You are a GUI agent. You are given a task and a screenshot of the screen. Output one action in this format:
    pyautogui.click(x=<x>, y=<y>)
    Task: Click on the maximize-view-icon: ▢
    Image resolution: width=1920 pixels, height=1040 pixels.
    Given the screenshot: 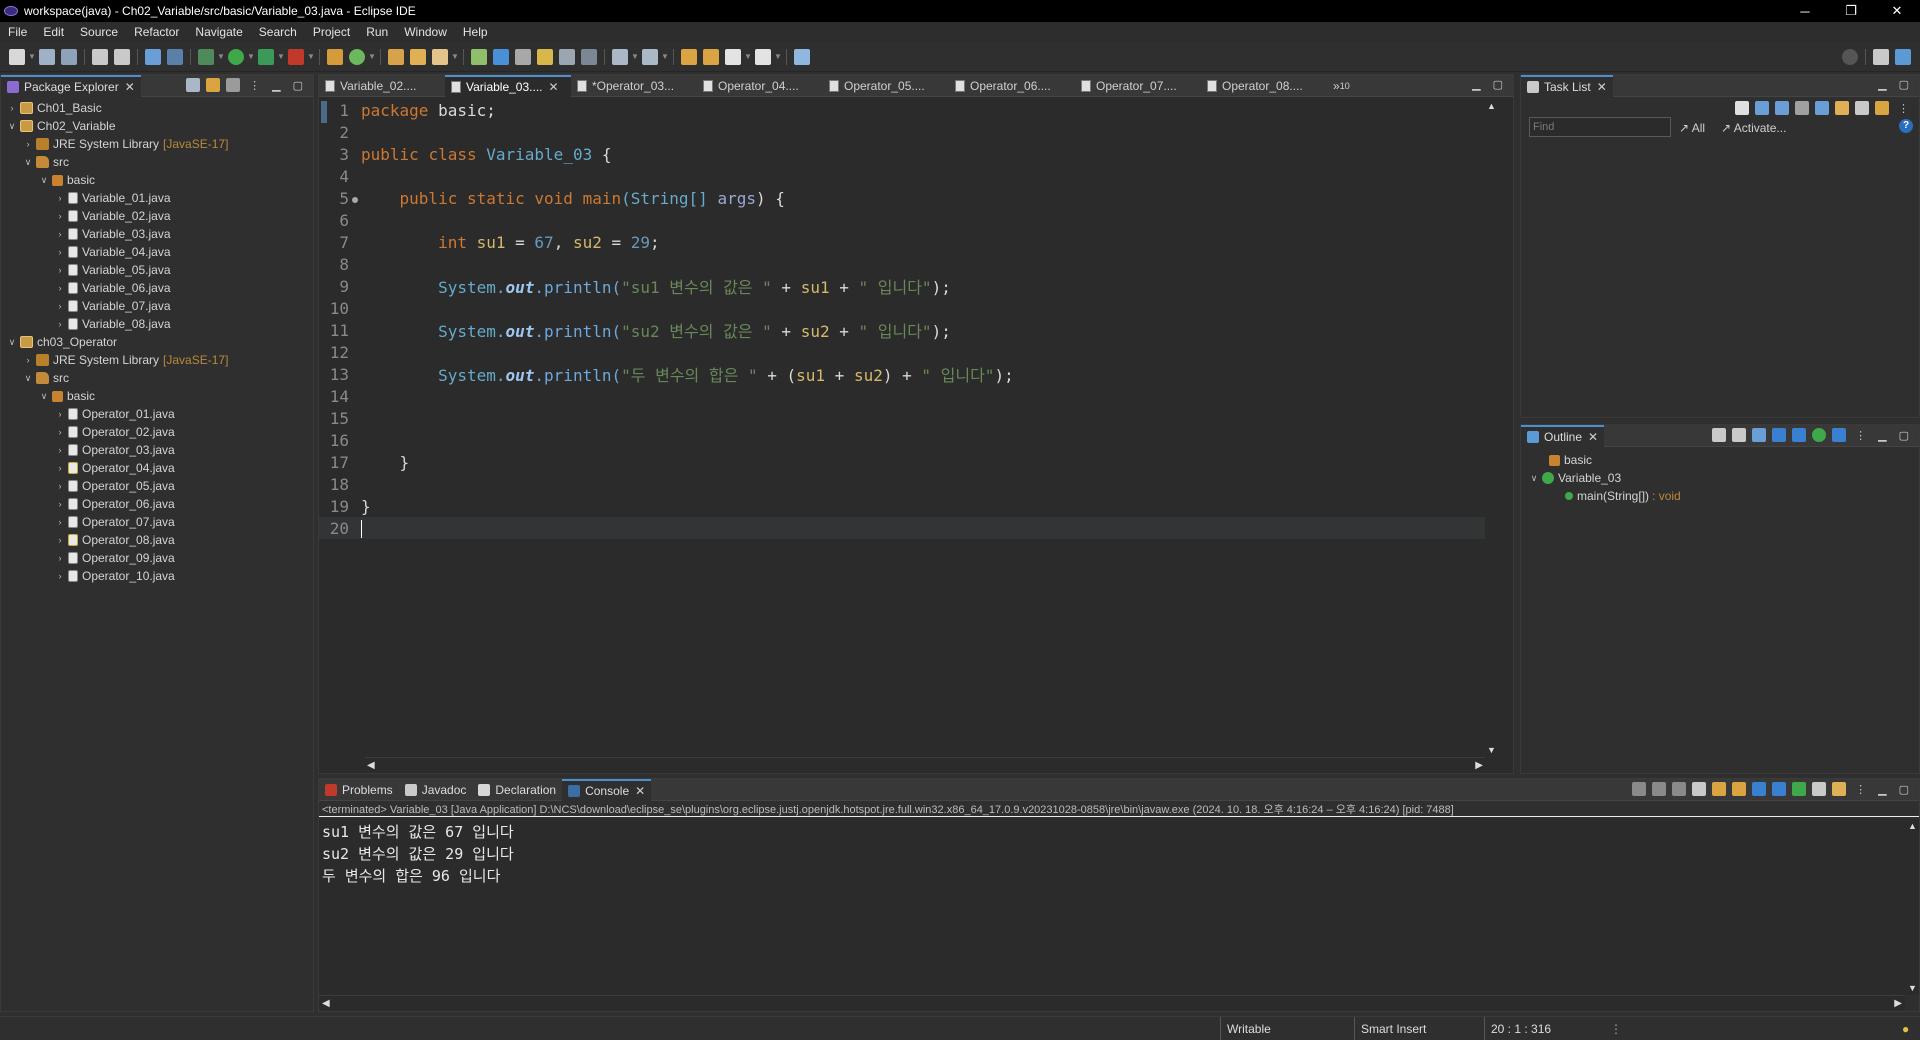 What is the action you would take?
    pyautogui.click(x=298, y=85)
    